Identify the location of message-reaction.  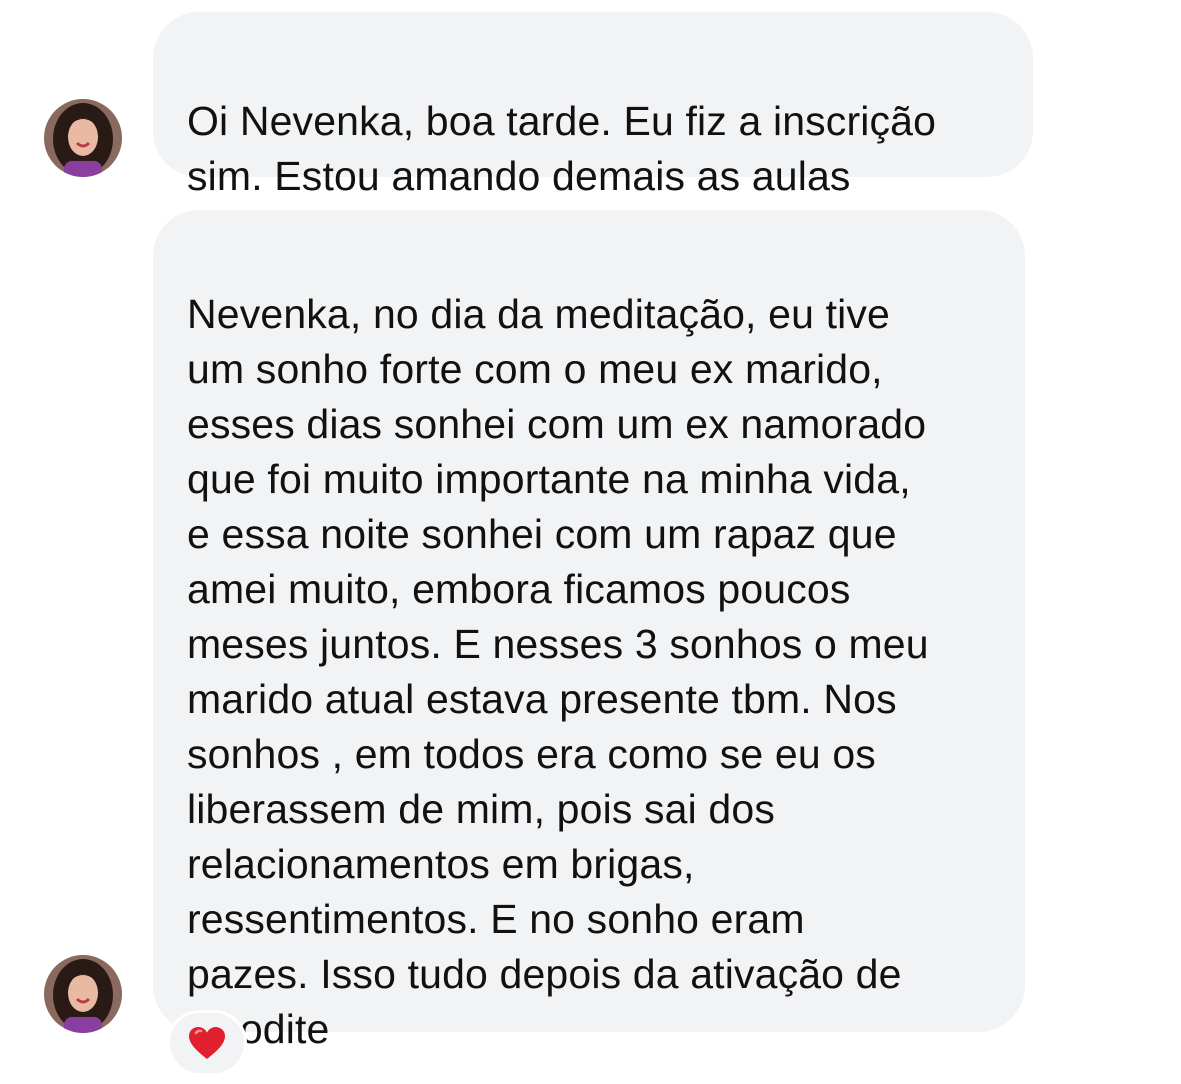
(207, 1043).